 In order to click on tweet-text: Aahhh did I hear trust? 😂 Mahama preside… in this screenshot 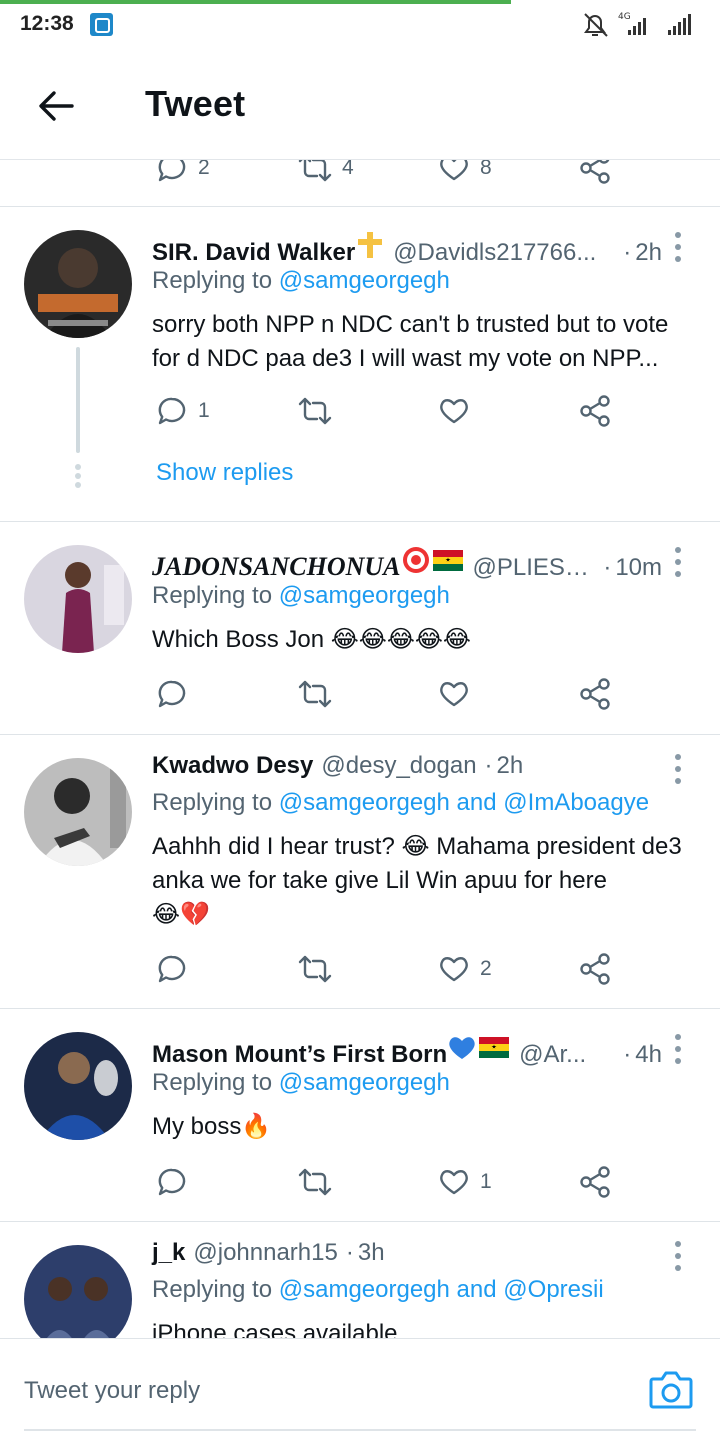, I will do `click(426, 881)`.